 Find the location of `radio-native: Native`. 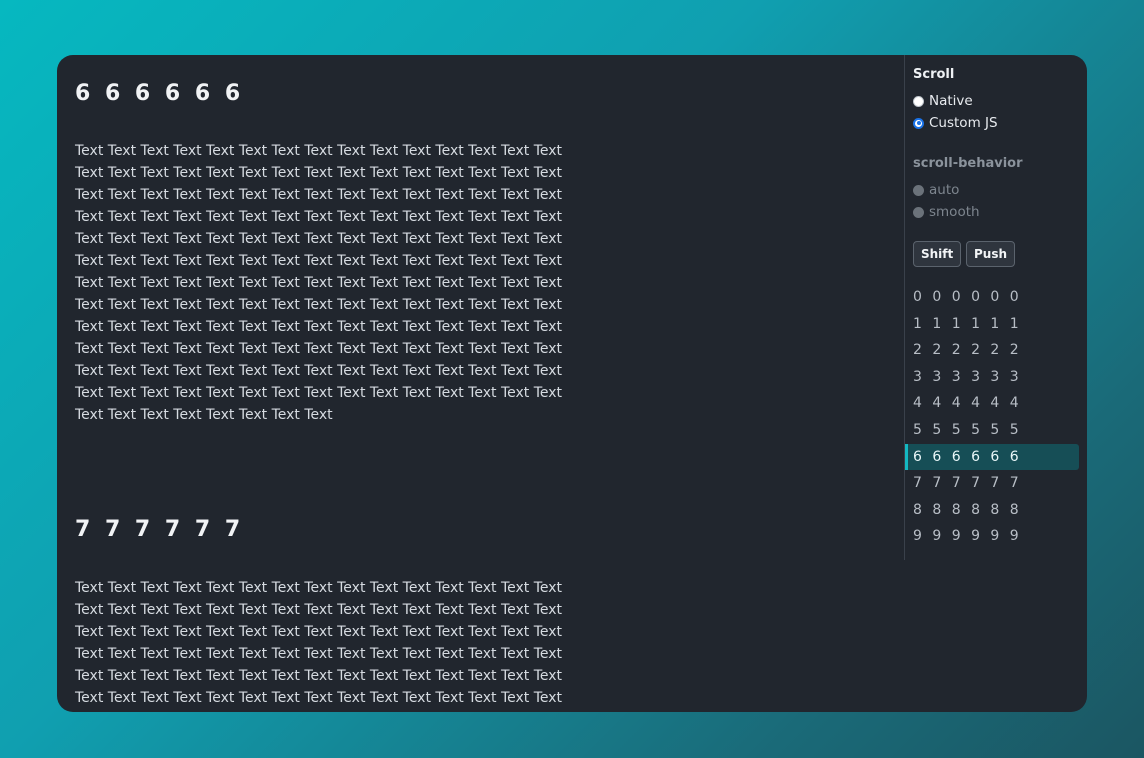

radio-native: Native is located at coordinates (943, 101).